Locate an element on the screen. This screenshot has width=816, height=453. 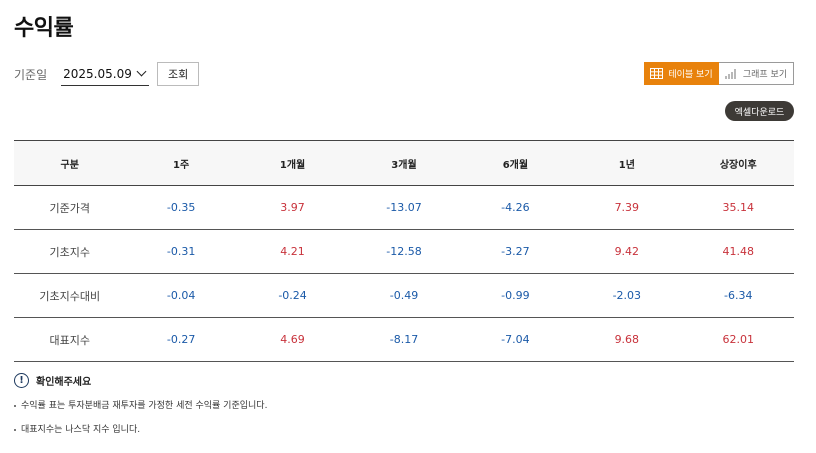
table-cell: -13.07 is located at coordinates (404, 207).